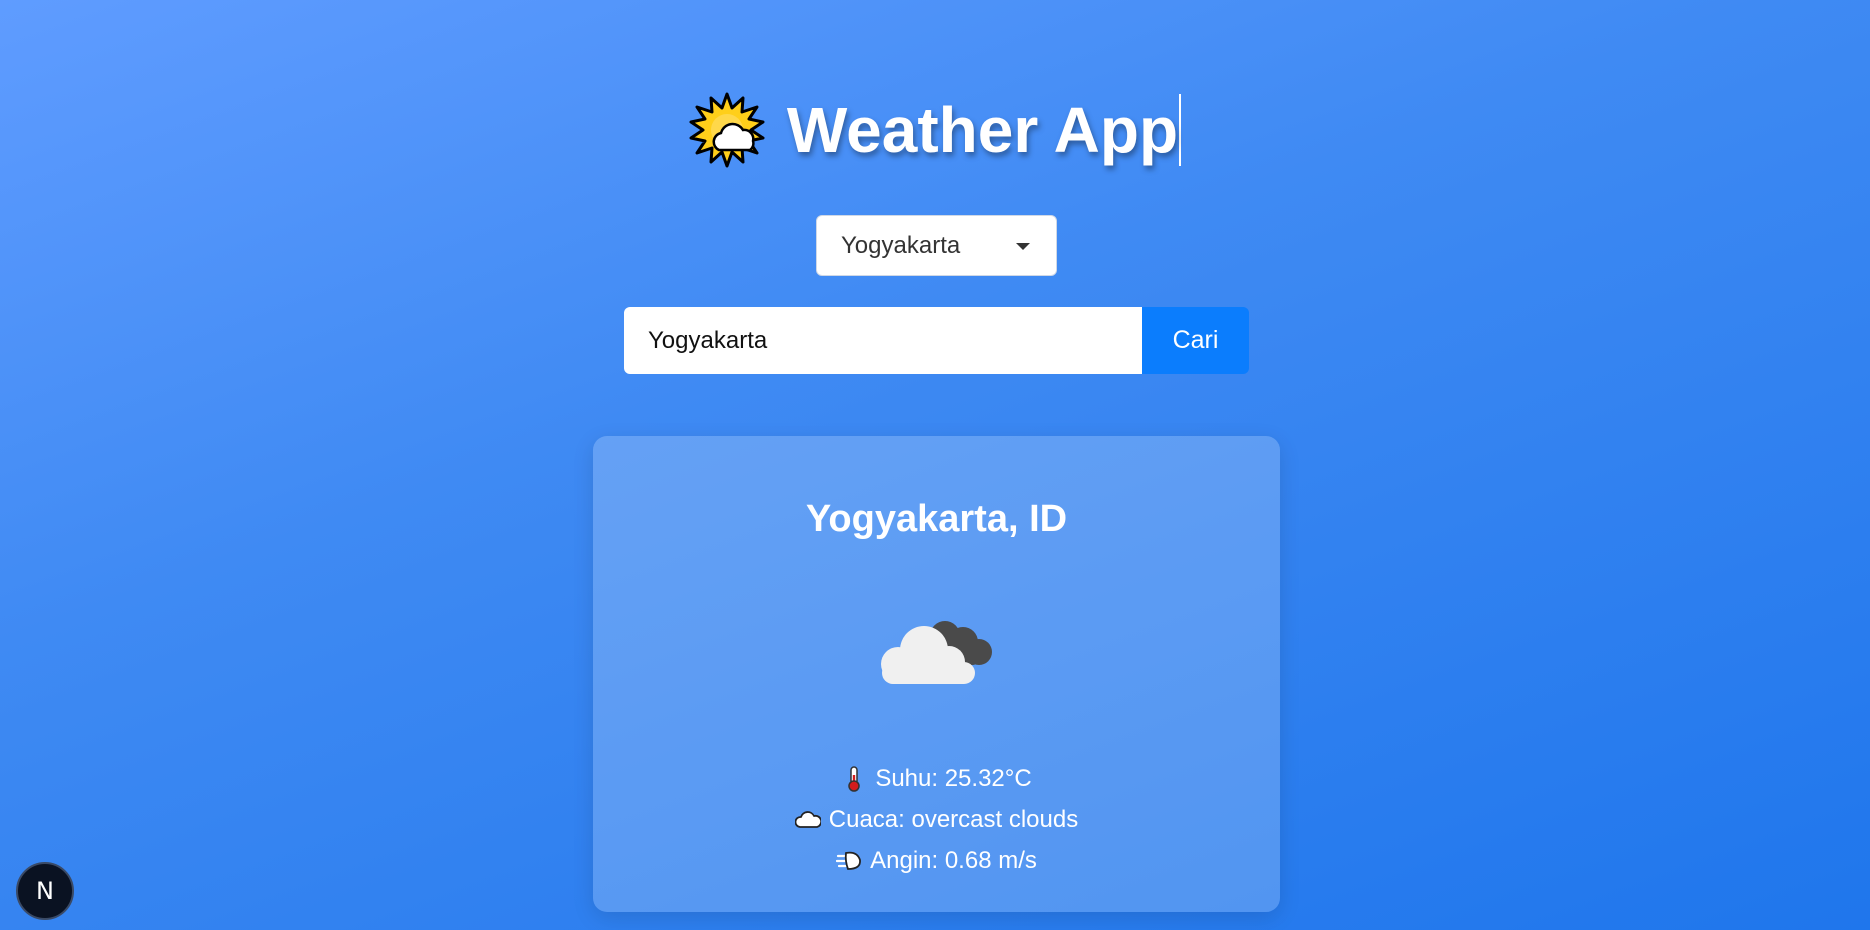 Image resolution: width=1870 pixels, height=930 pixels. Describe the element at coordinates (953, 819) in the screenshot. I see `condition-text: Cuaca: overcast clouds` at that location.